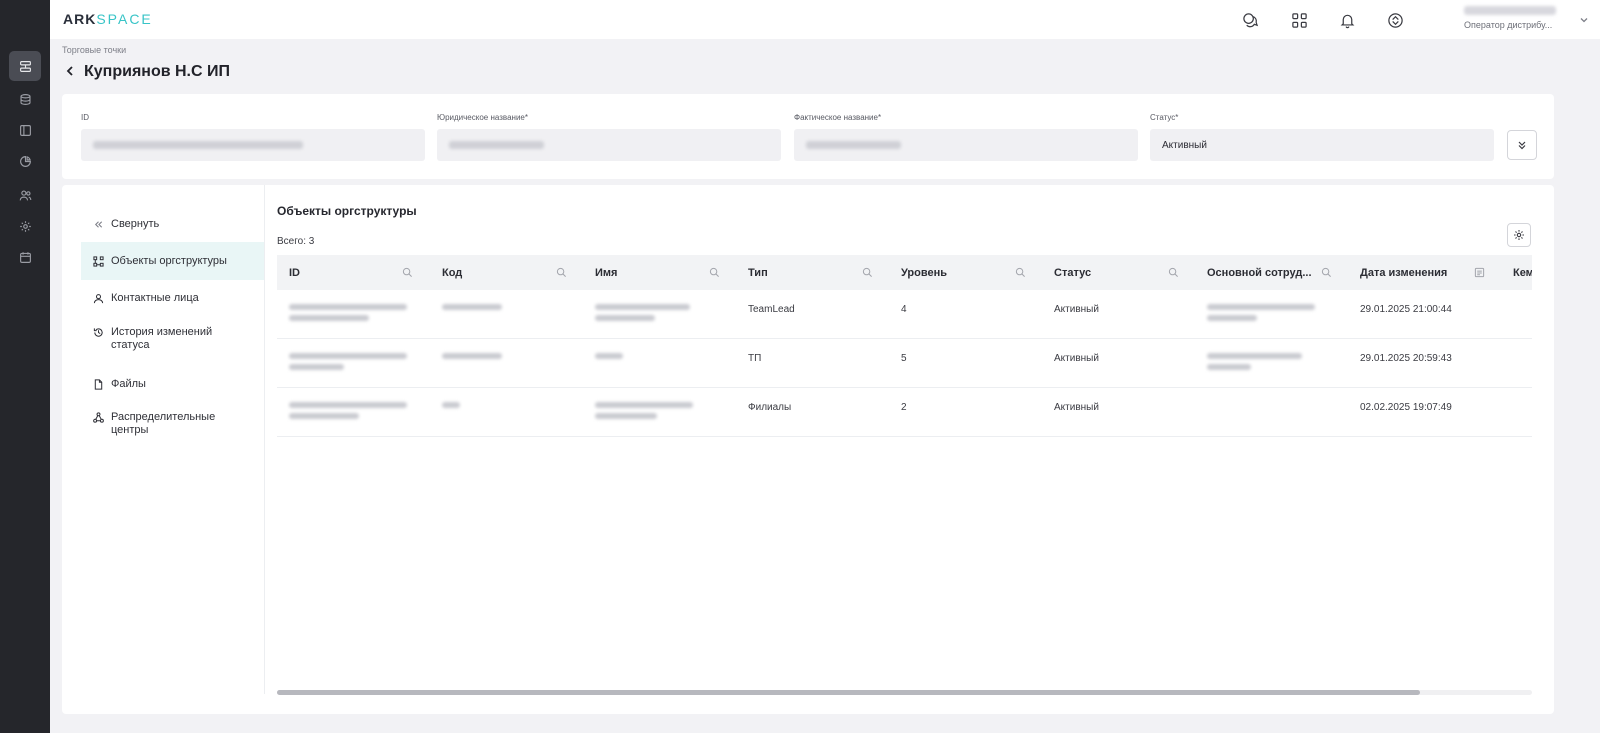 This screenshot has width=1600, height=733. What do you see at coordinates (172, 223) in the screenshot?
I see `collapse-button: Свернуть` at bounding box center [172, 223].